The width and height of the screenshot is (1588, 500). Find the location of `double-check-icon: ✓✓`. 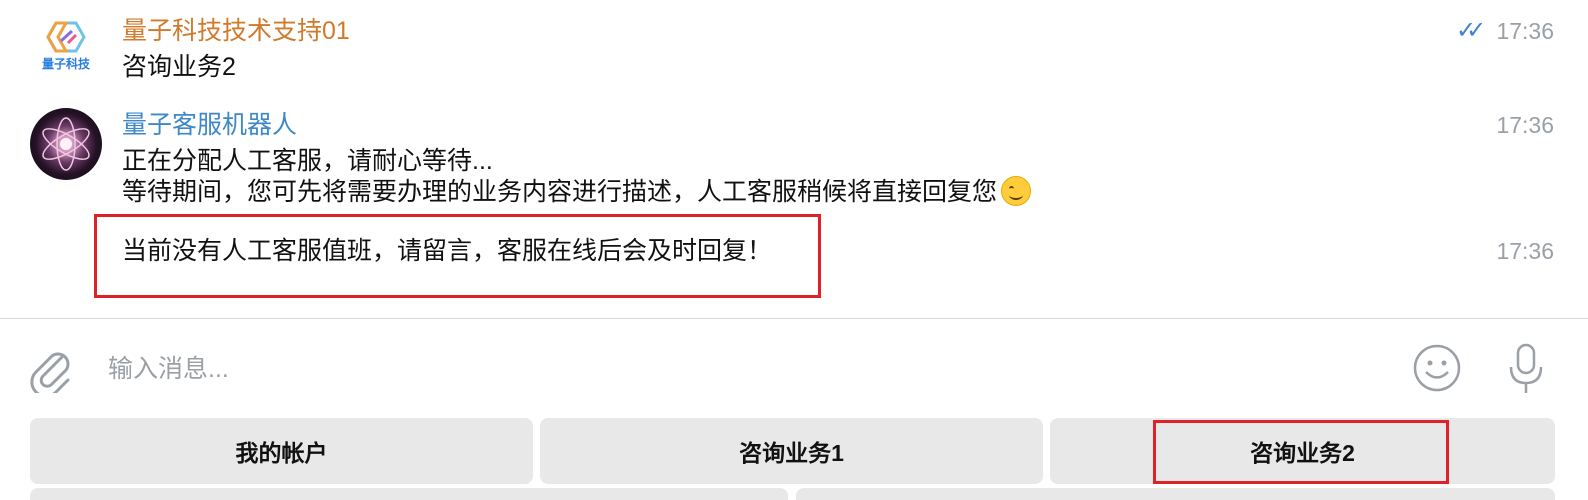

double-check-icon: ✓✓ is located at coordinates (1471, 30).